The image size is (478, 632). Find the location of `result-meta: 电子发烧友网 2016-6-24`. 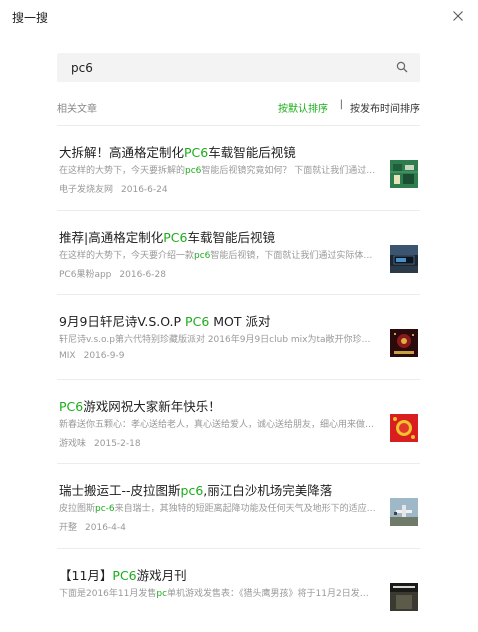

result-meta: 电子发烧友网 2016-6-24 is located at coordinates (113, 188).